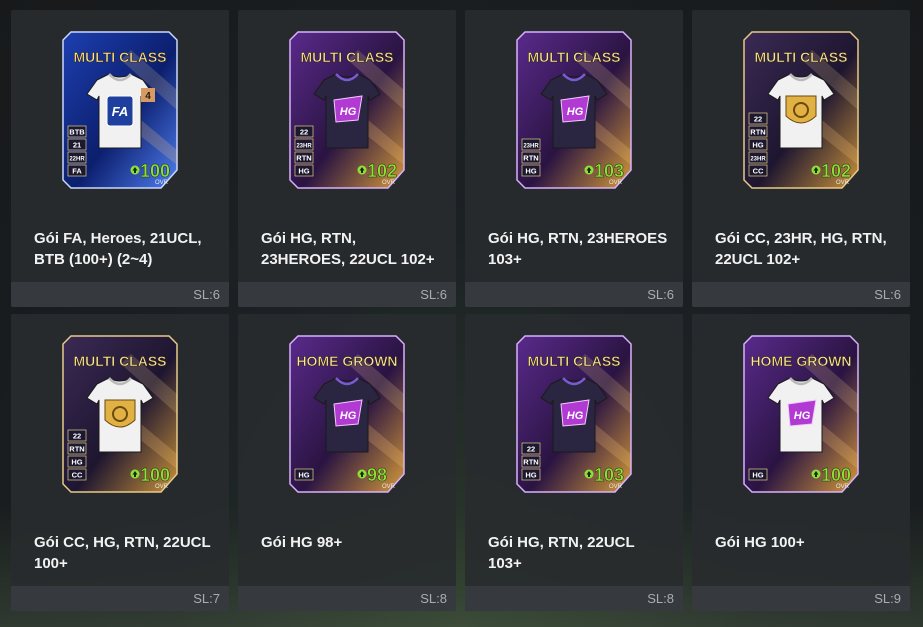  Describe the element at coordinates (122, 553) in the screenshot. I see `pack-title: Gói CC, HG, RTN, 22UCL 100+` at that location.